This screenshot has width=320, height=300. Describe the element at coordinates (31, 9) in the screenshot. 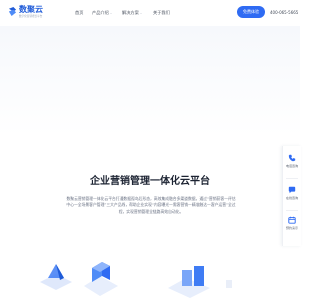

I see `brand-name: 数聚云` at that location.